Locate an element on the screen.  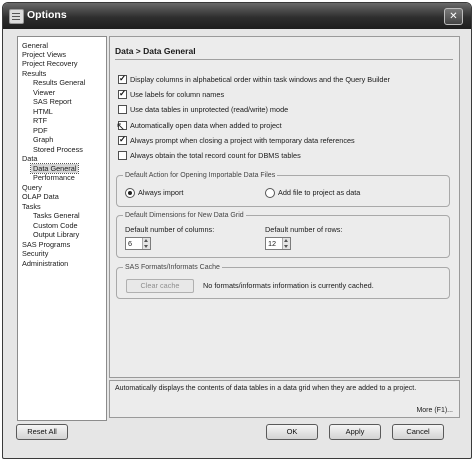
cancel-button: Cancel is located at coordinates (418, 432).